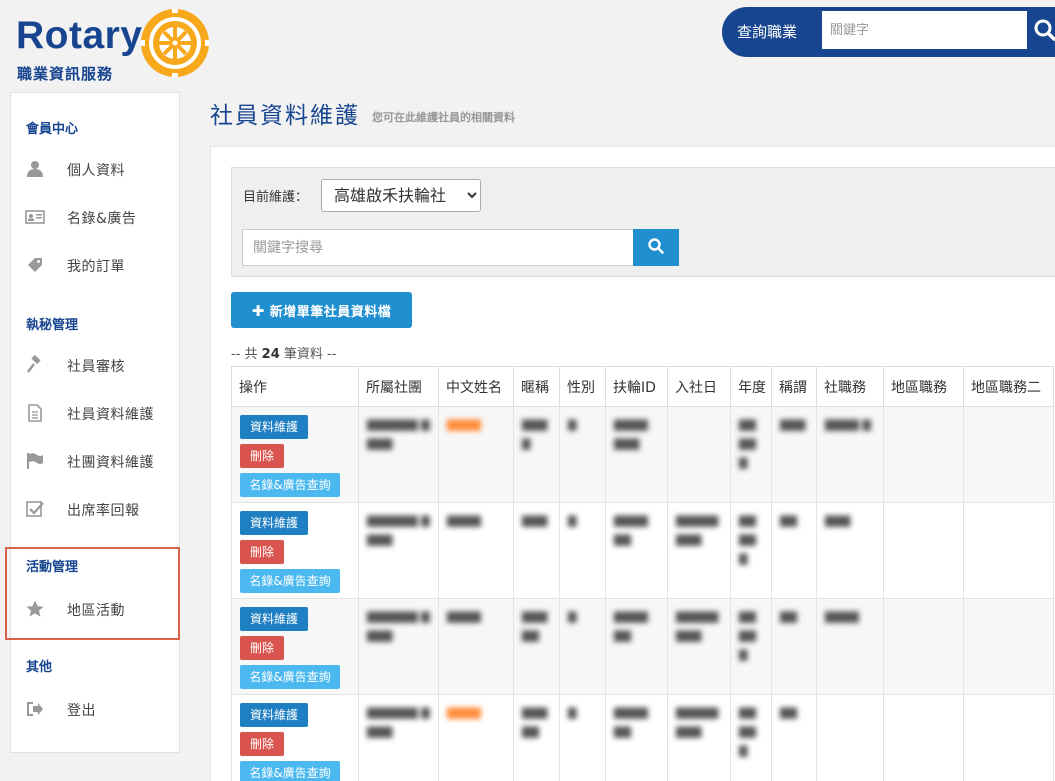 The image size is (1055, 781). I want to click on cell-nick: ▇▇▇ ▇▇, so click(536, 737).